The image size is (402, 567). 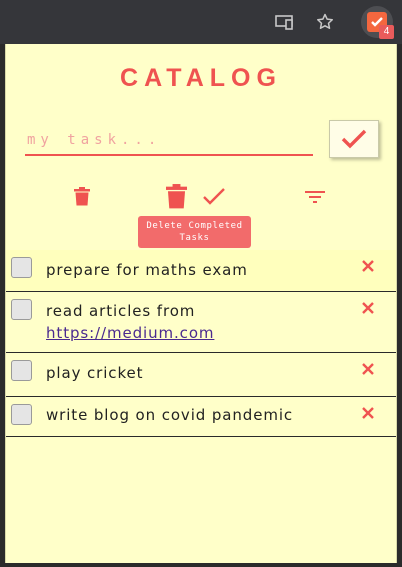 What do you see at coordinates (95, 373) in the screenshot?
I see `task-text: play cricket` at bounding box center [95, 373].